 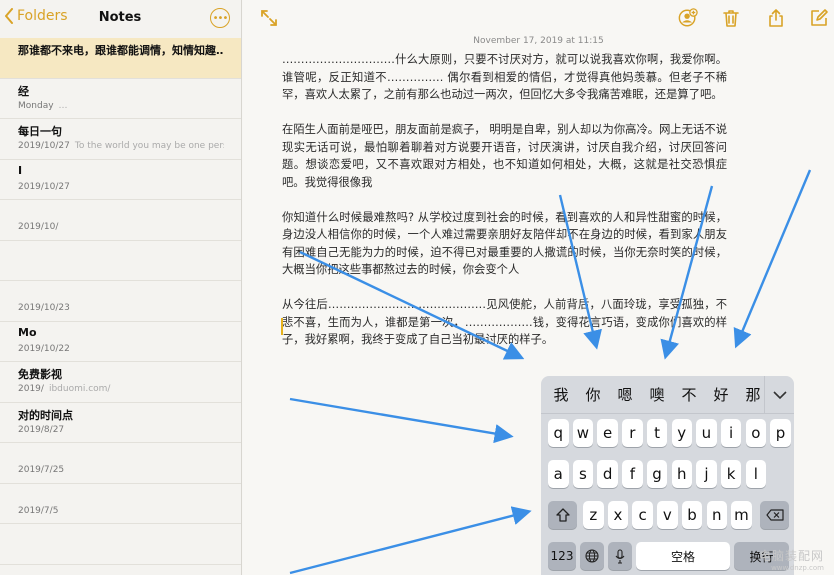 What do you see at coordinates (120, 342) in the screenshot?
I see `note-list-item: Mo 2019/10/22` at bounding box center [120, 342].